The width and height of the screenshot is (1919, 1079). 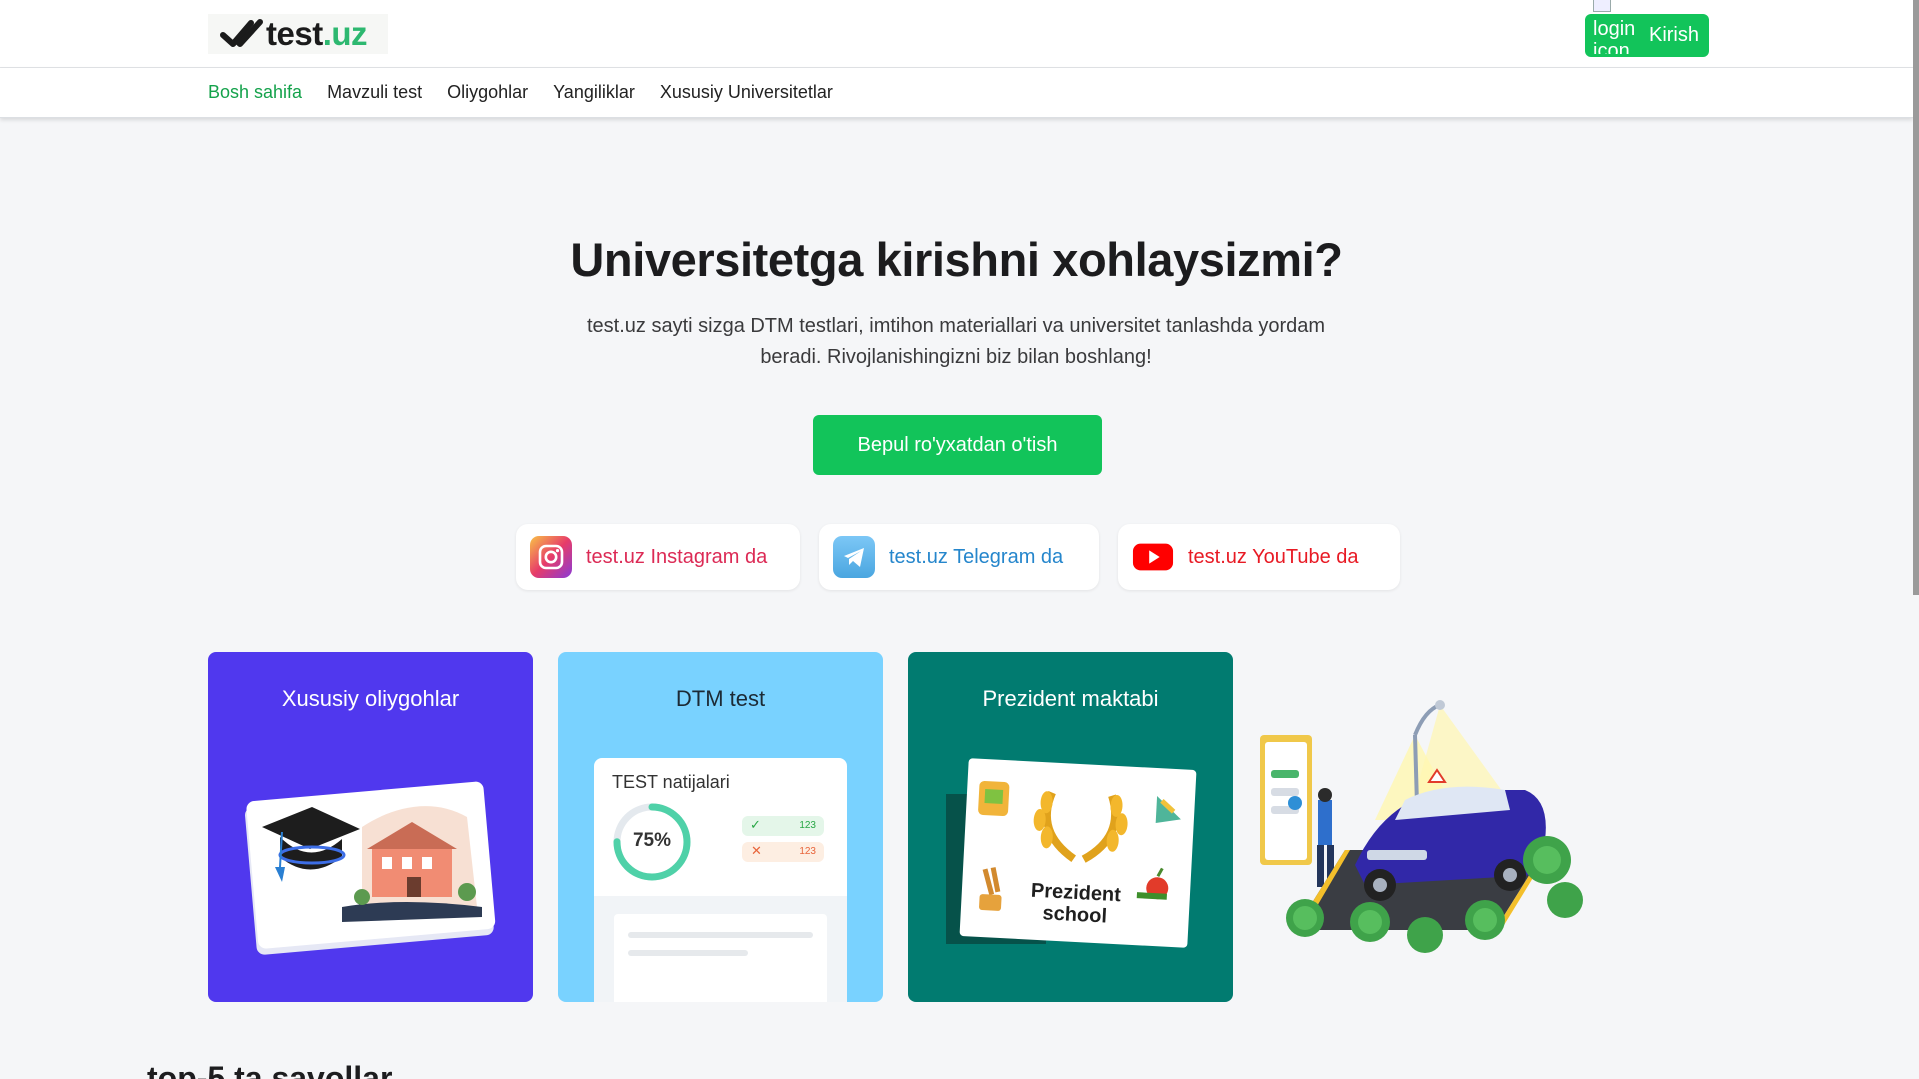 I want to click on login-image-icon, so click(x=1602, y=6).